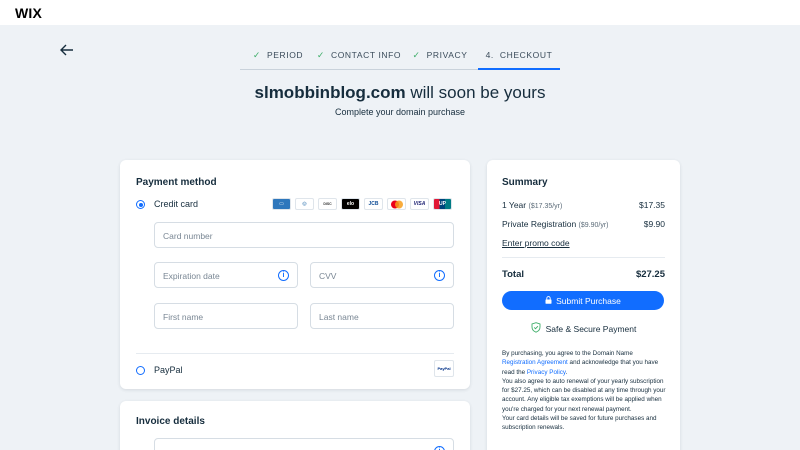 Image resolution: width=800 pixels, height=450 pixels. Describe the element at coordinates (396, 204) in the screenshot. I see `mastercard-icon` at that location.